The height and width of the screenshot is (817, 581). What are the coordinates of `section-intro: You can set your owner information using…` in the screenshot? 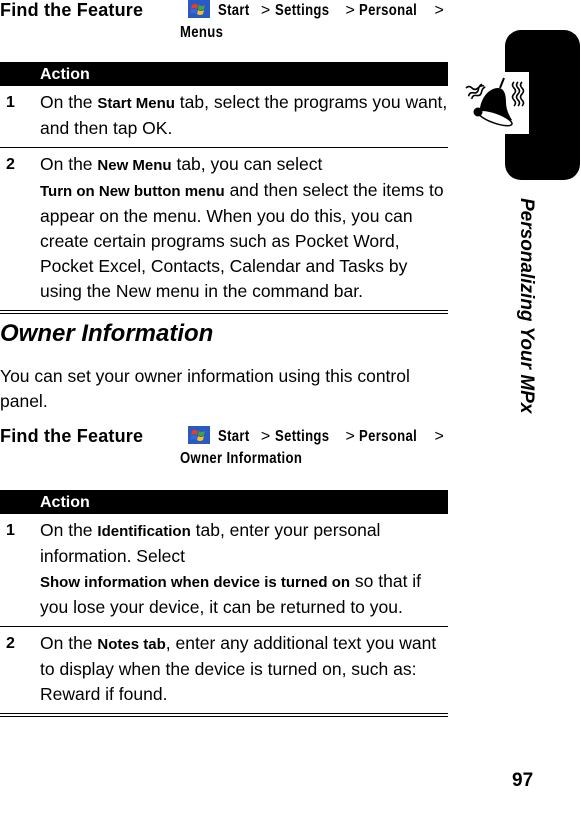 It's located at (205, 388).